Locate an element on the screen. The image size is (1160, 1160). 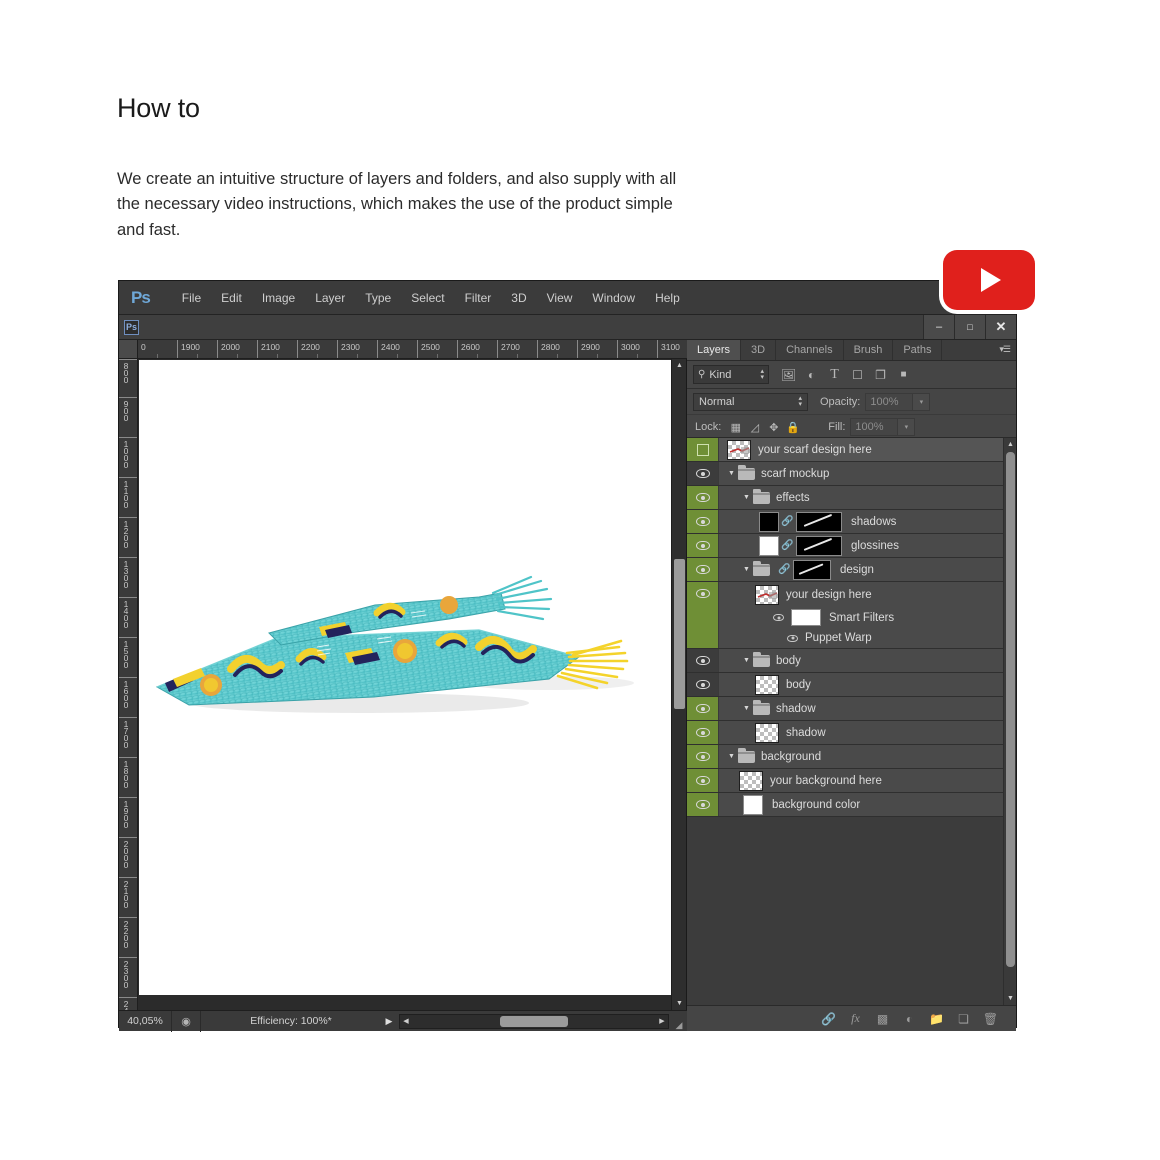
close-button: ✕ is located at coordinates (1000, 327).